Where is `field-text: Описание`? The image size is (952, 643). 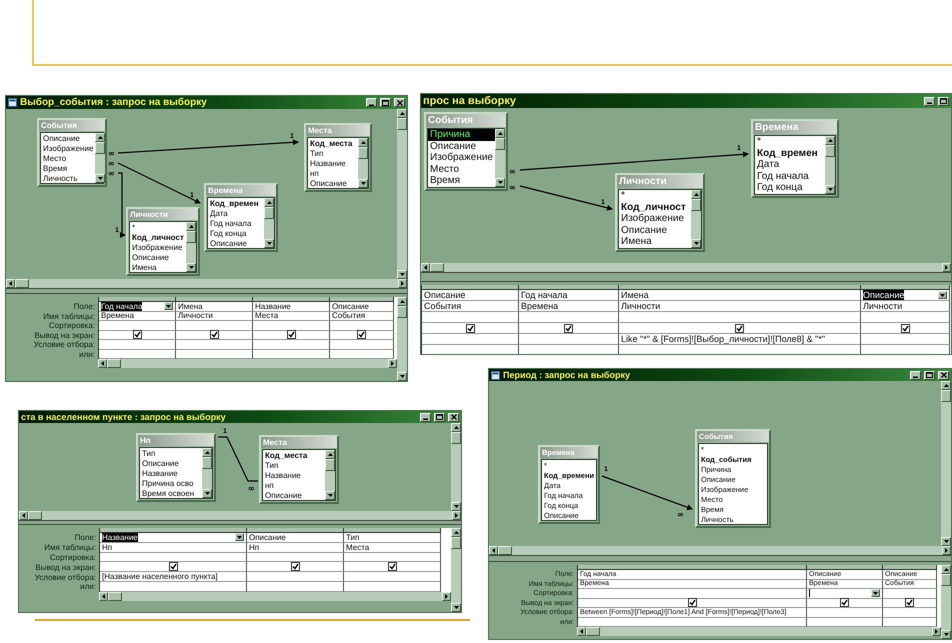
field-text: Описание is located at coordinates (883, 295).